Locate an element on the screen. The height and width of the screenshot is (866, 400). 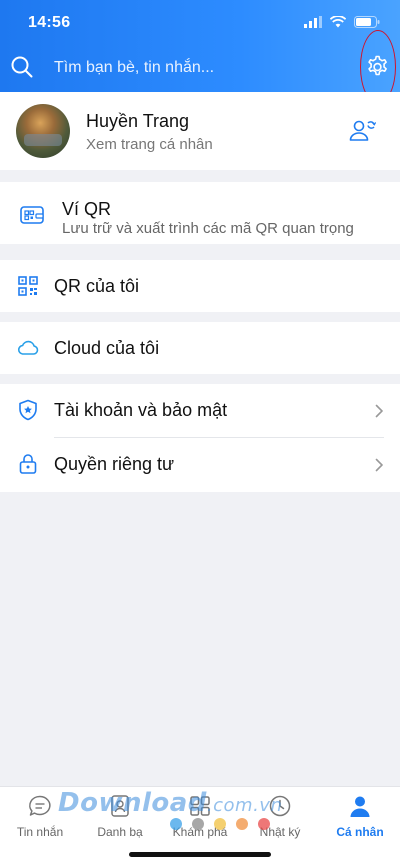
battery-icon is located at coordinates (367, 22).